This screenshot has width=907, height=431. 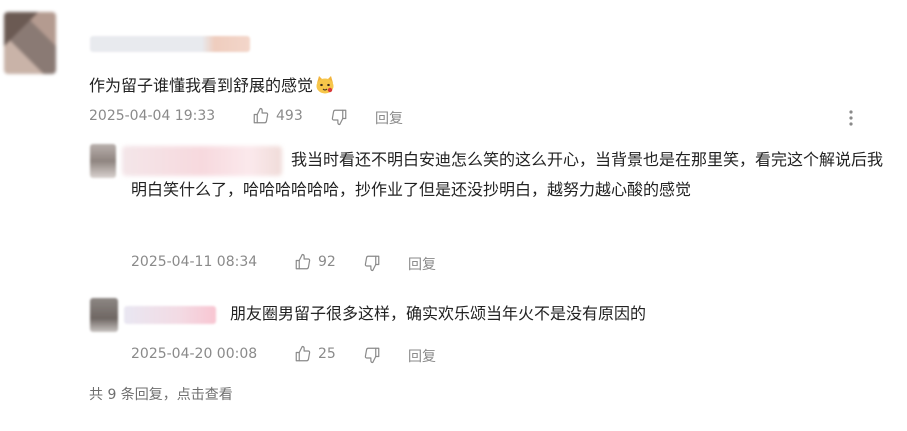 I want to click on reply-time: 2025-04-11 08:34, so click(x=194, y=262).